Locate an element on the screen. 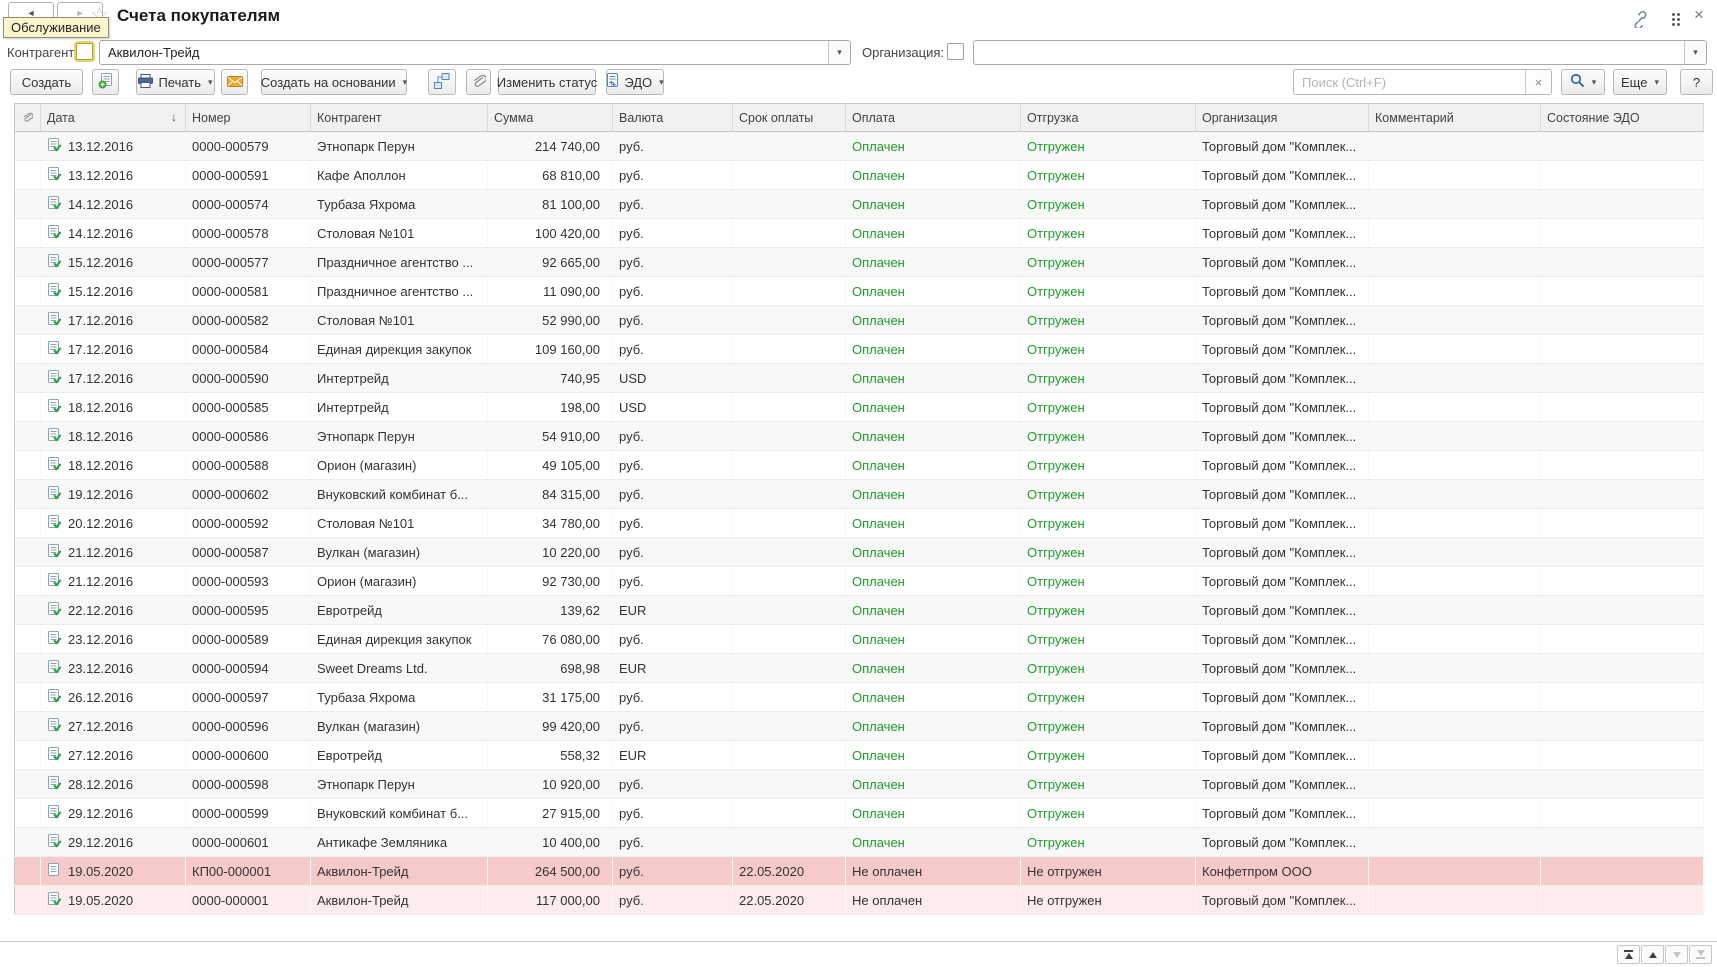 The height and width of the screenshot is (967, 1717). header-shipment: Отгрузка is located at coordinates (1108, 117).